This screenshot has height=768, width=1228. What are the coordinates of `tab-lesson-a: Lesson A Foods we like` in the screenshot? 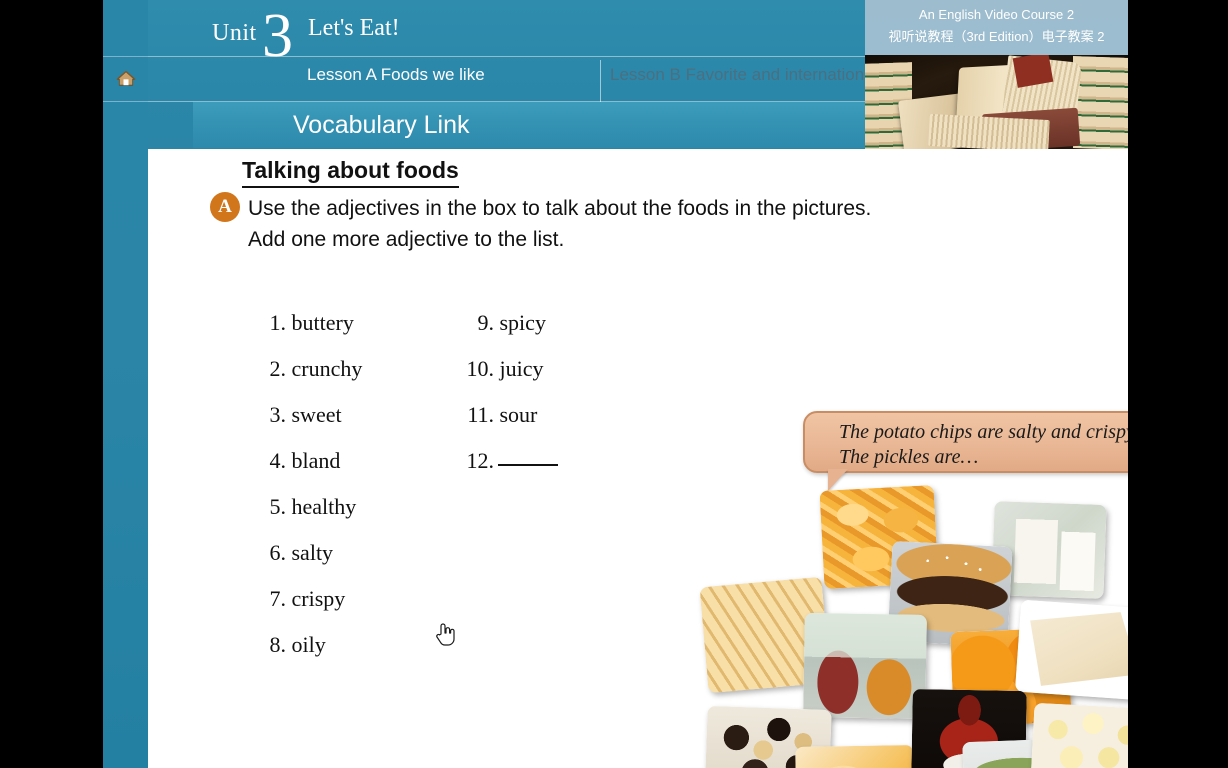 It's located at (396, 75).